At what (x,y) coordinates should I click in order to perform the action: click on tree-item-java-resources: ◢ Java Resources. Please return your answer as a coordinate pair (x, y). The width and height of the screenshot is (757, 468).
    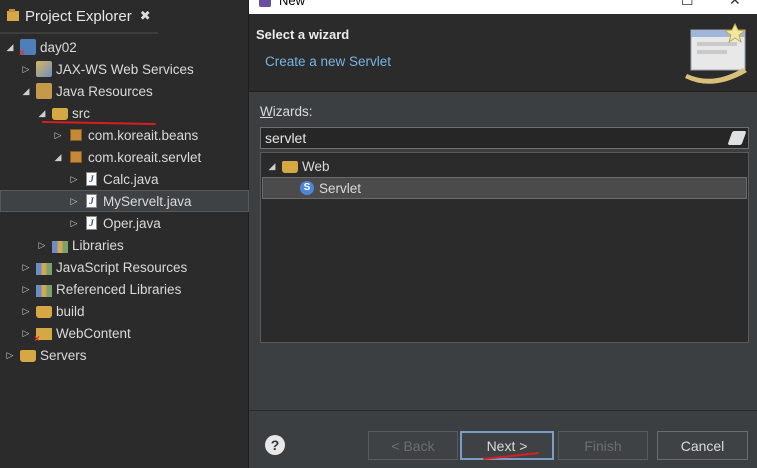
    Looking at the image, I should click on (124, 91).